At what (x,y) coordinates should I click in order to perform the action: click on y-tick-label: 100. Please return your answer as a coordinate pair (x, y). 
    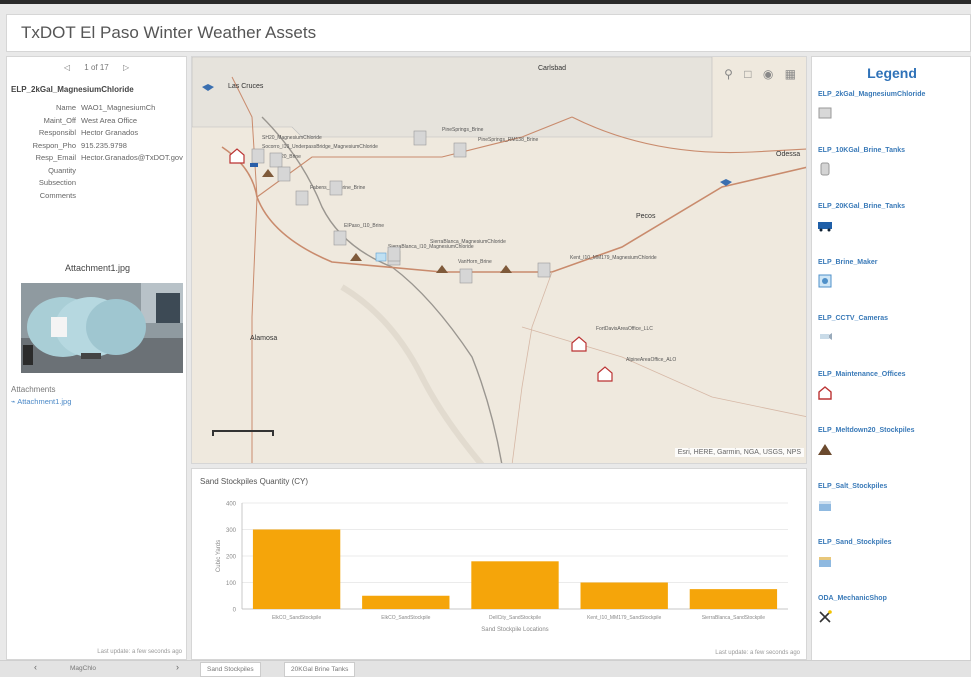
    Looking at the image, I should click on (231, 584).